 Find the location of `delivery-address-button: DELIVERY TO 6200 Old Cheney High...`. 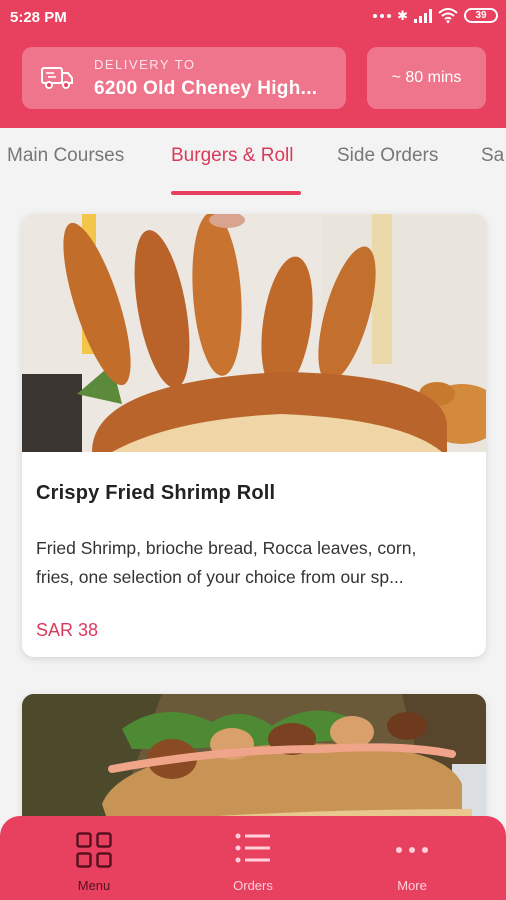

delivery-address-button: DELIVERY TO 6200 Old Cheney High... is located at coordinates (184, 78).